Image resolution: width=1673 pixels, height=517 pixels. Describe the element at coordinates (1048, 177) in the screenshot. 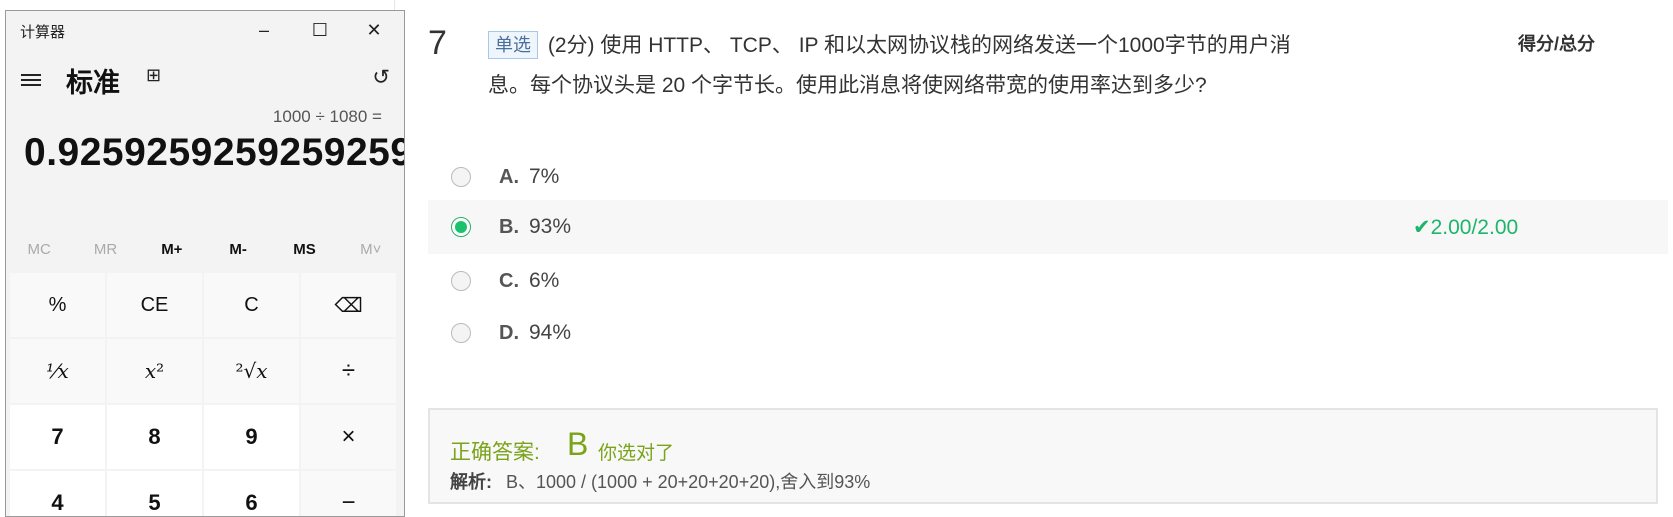

I see `option-a: A. 7%` at that location.